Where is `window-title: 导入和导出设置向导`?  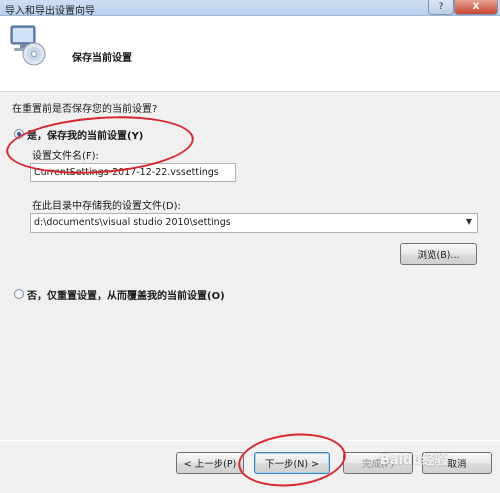 window-title: 导入和导出设置向导 is located at coordinates (50, 11).